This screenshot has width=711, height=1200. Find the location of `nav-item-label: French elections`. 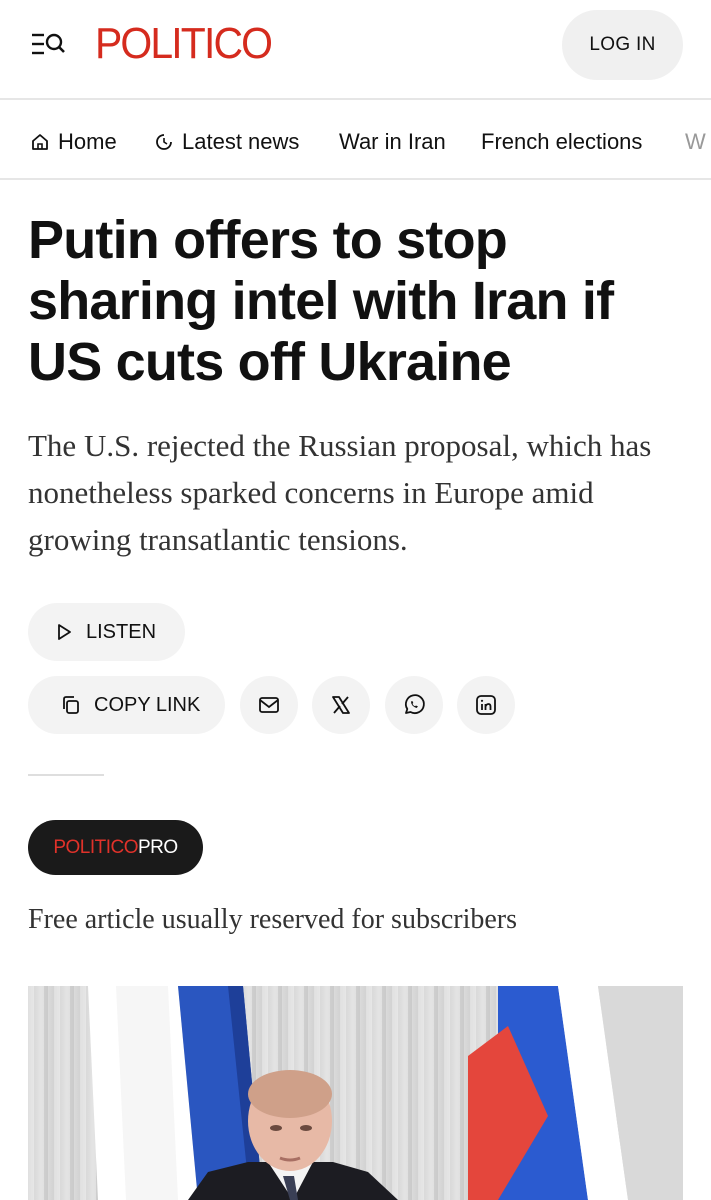

nav-item-label: French elections is located at coordinates (562, 141).